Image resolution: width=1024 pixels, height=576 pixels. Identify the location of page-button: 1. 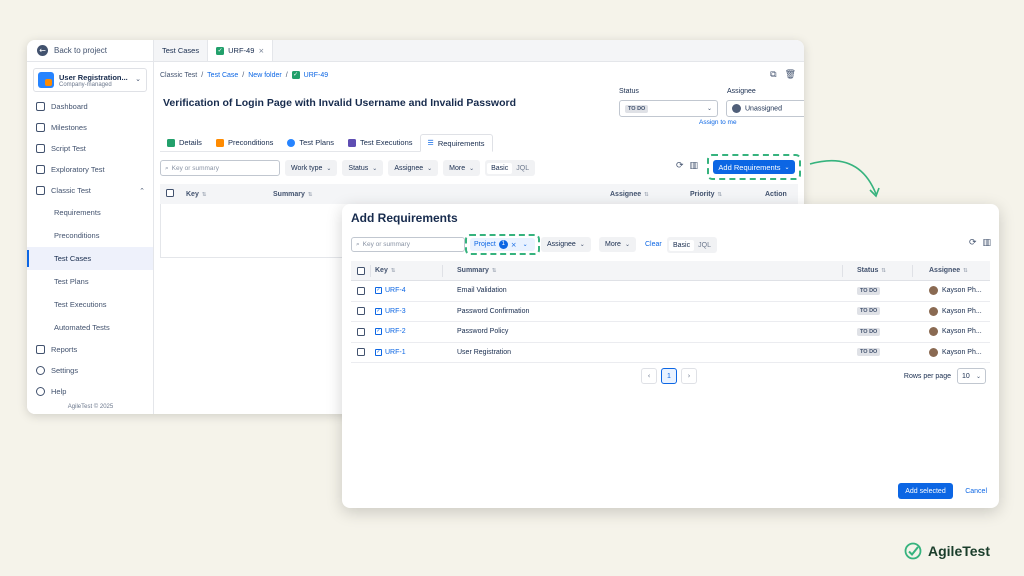
(669, 376).